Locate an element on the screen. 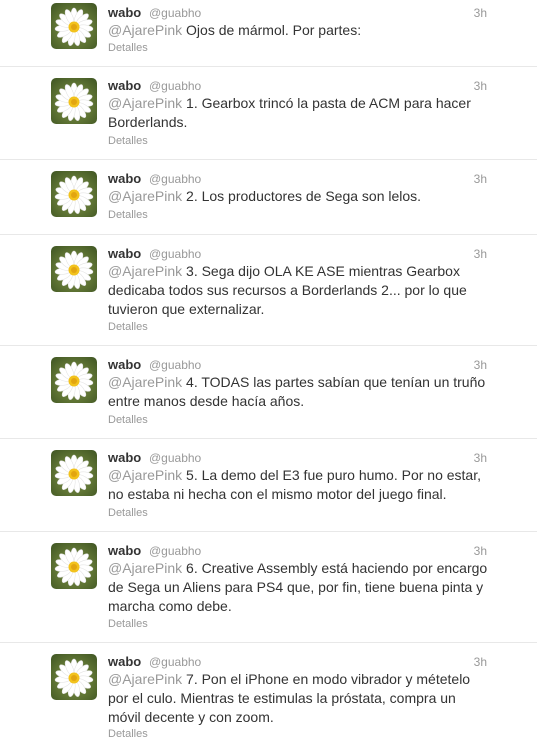 Image resolution: width=537 pixels, height=746 pixels. tweet-body: 2. Los productores de Sega son lelos. is located at coordinates (302, 196).